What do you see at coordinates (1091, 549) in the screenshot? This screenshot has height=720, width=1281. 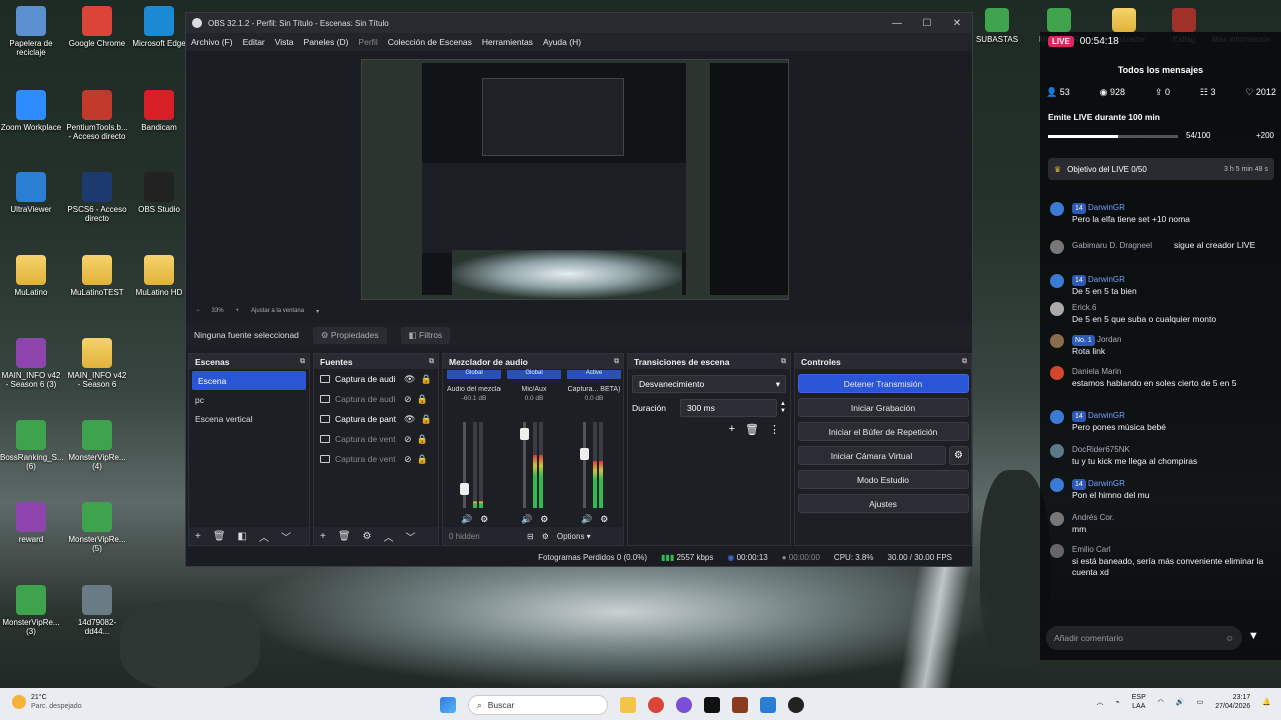 I see `chat-username: Emilio Carl` at bounding box center [1091, 549].